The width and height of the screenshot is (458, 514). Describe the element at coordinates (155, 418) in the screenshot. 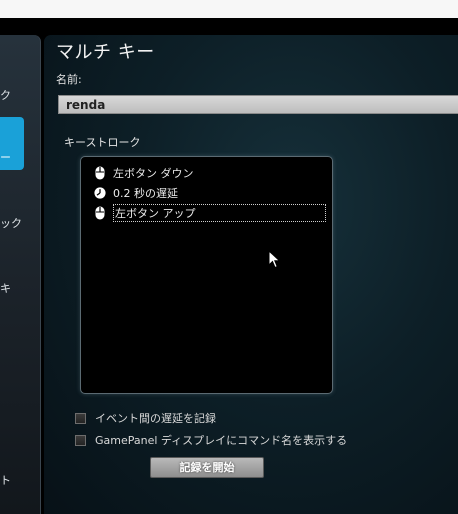

I see `record-delay-label: イベント間の遅延を記録` at that location.